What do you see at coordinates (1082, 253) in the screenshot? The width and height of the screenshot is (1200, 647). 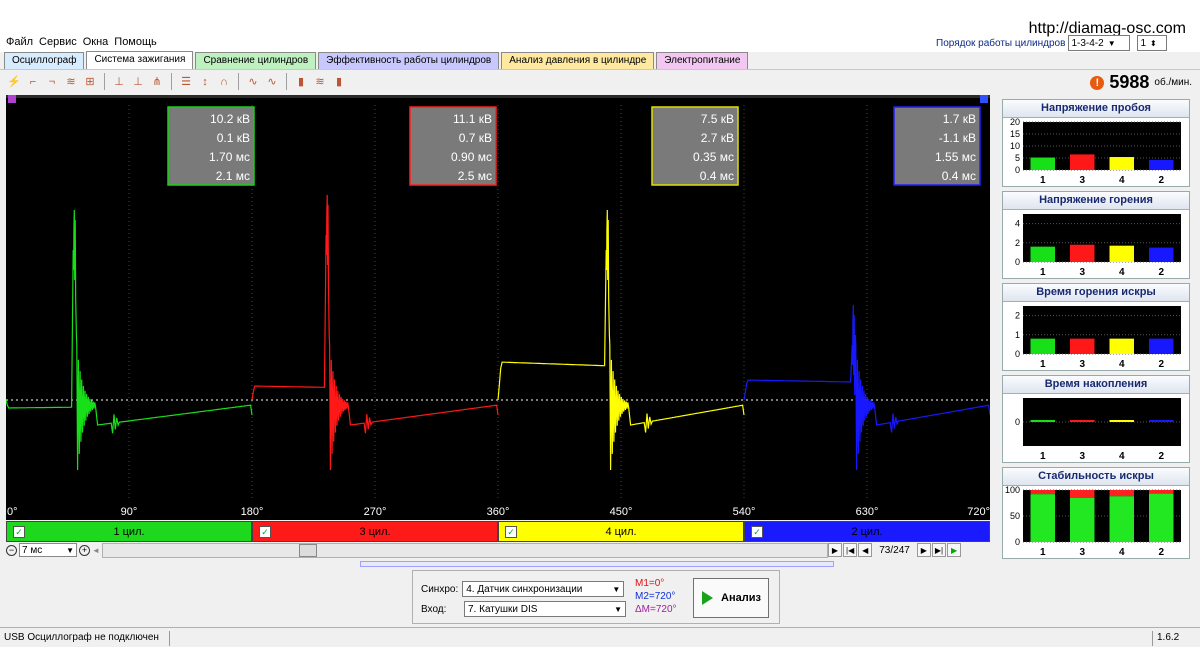 I see `mini-bar` at bounding box center [1082, 253].